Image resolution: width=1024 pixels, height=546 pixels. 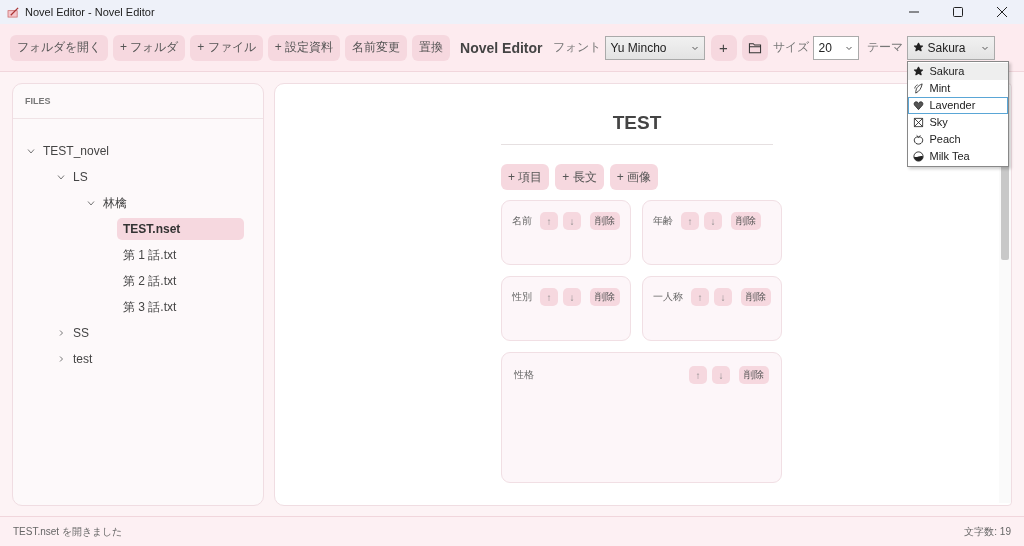 I want to click on add-button: +, so click(x=723, y=47).